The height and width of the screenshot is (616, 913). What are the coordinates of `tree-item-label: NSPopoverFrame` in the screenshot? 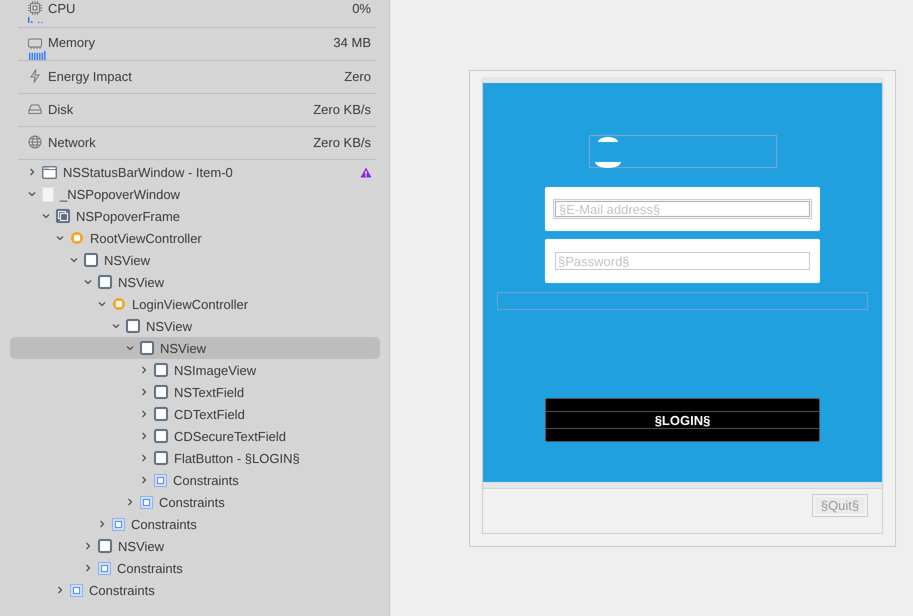 It's located at (129, 216).